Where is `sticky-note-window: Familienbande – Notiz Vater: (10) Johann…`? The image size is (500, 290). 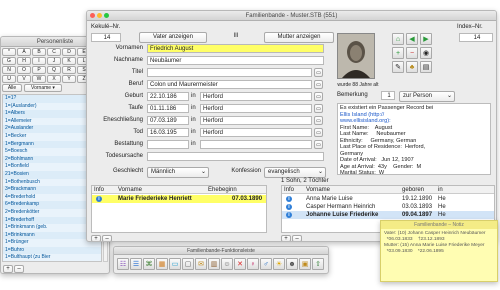
sticky-note-window: Familienbande – Notiz Vater: (10) Johann… is located at coordinates (439, 251).